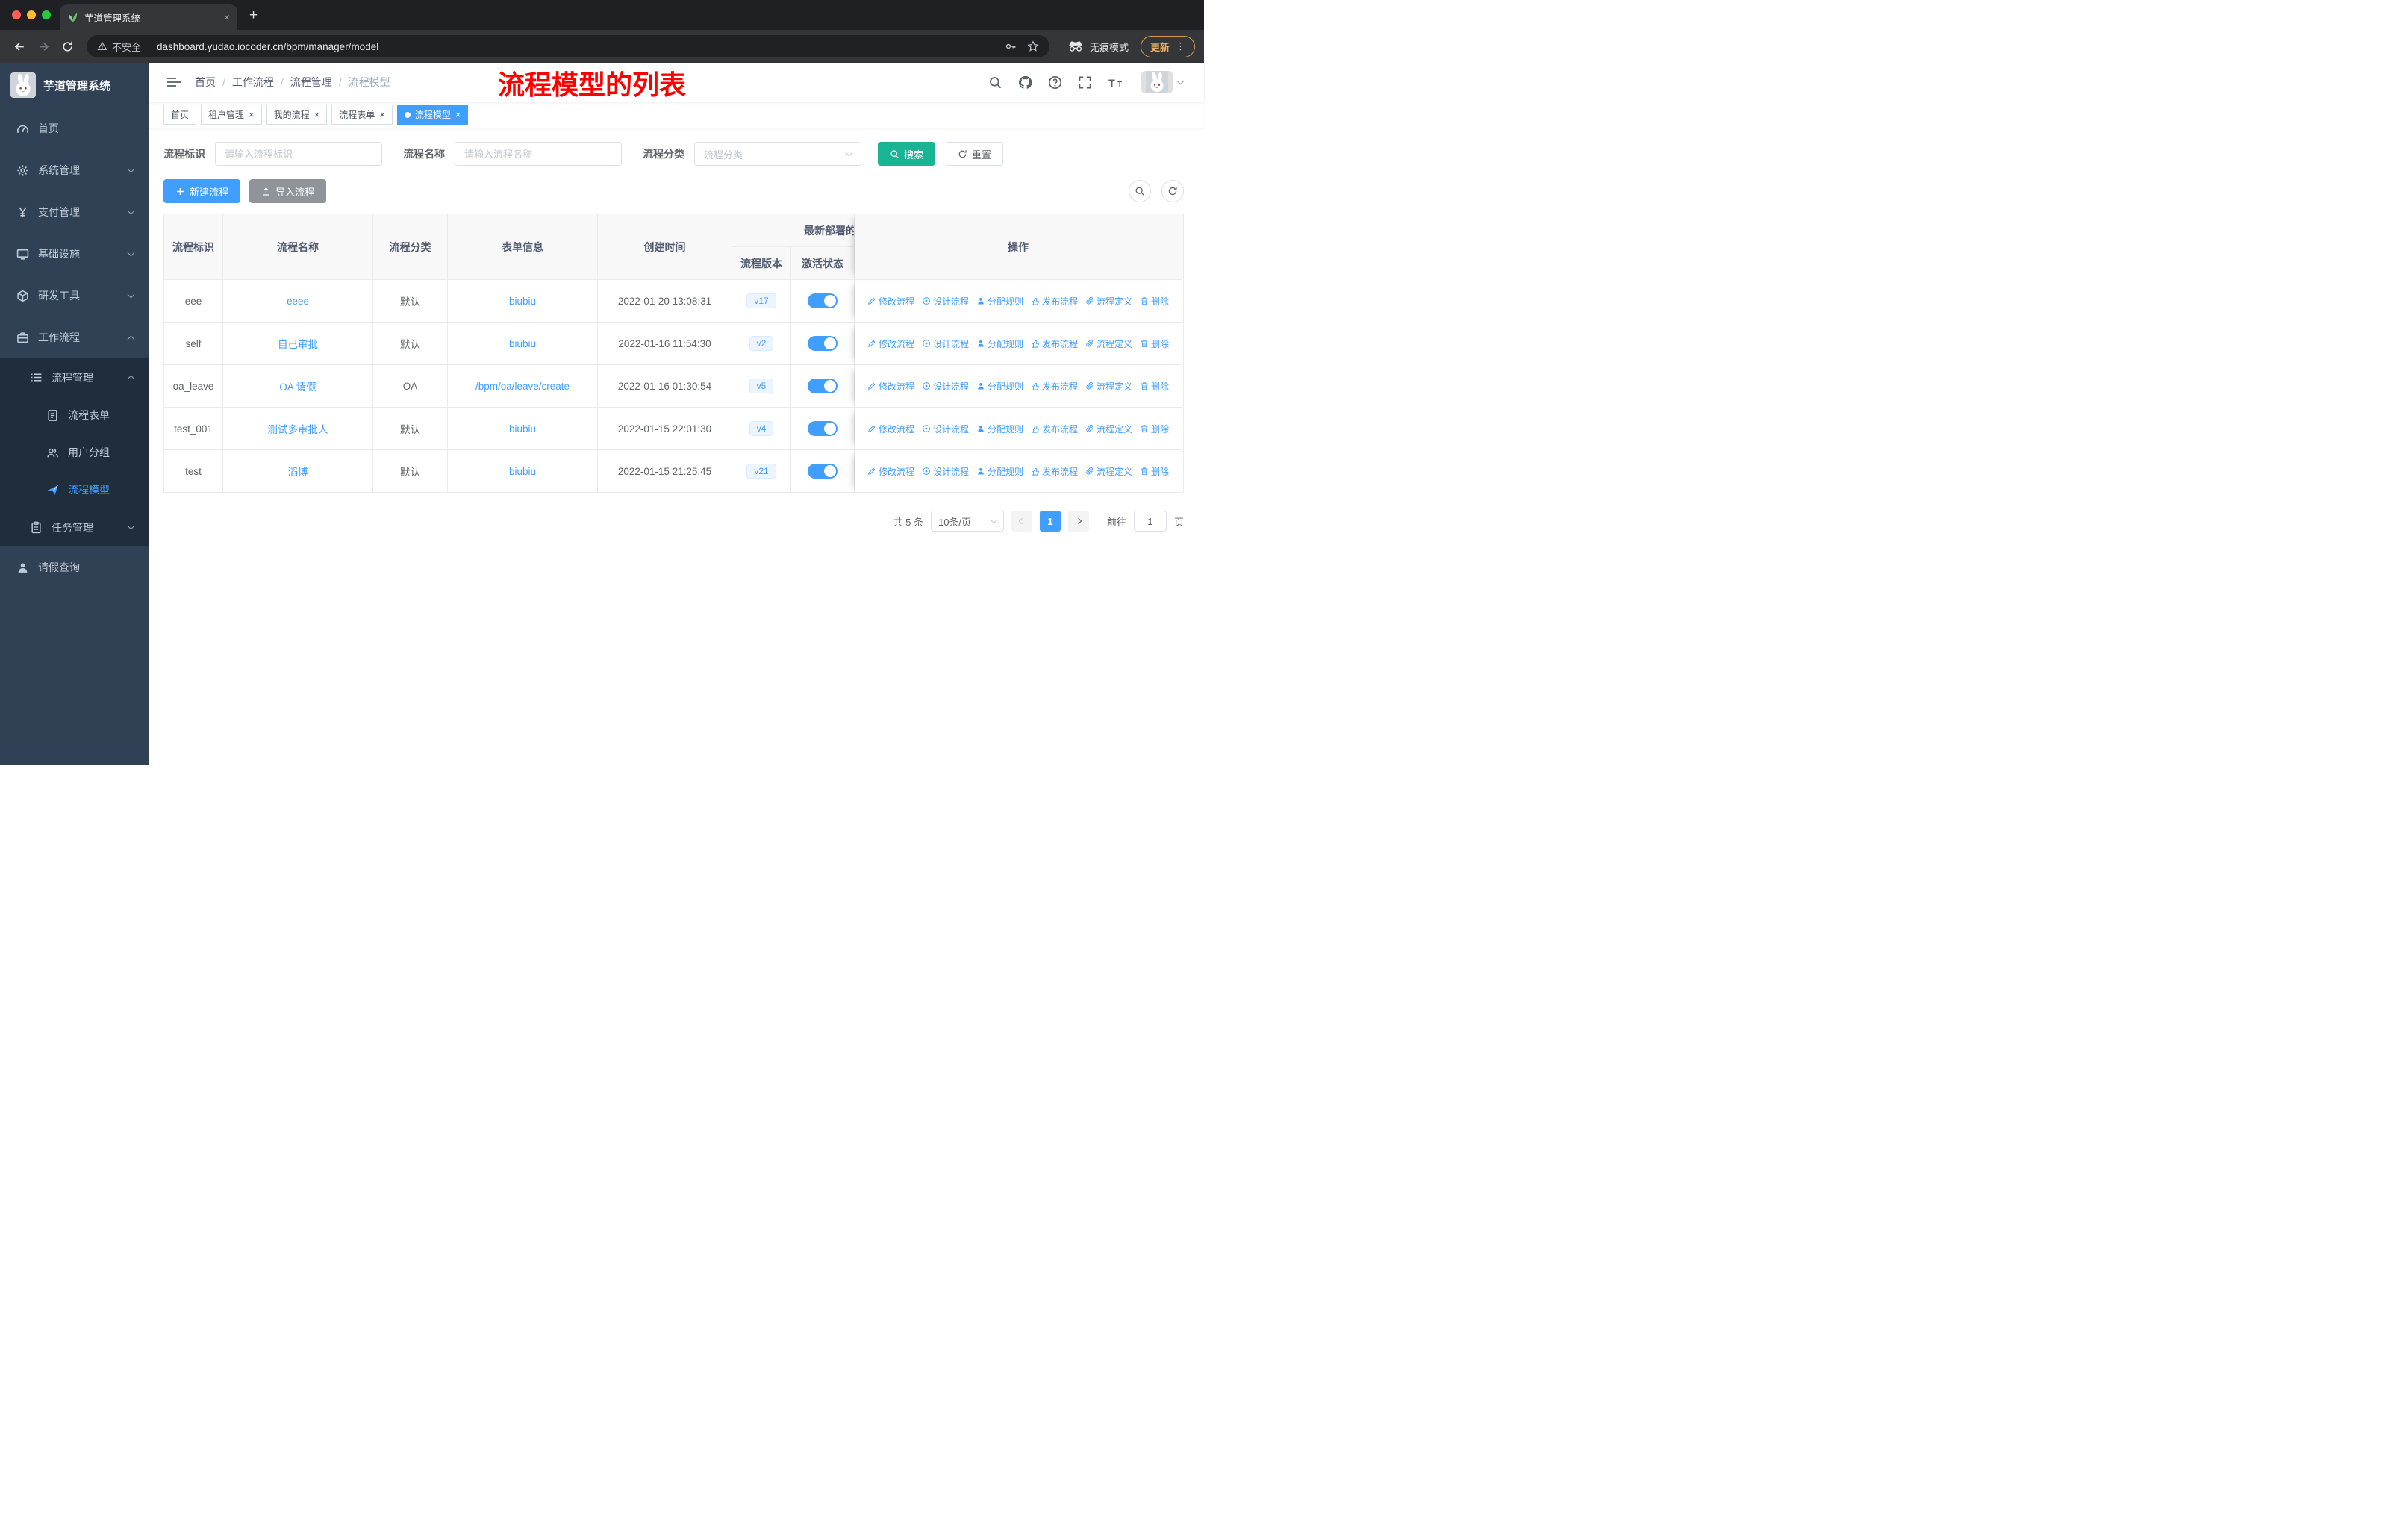  What do you see at coordinates (1140, 191) in the screenshot?
I see `toggle-search-button` at bounding box center [1140, 191].